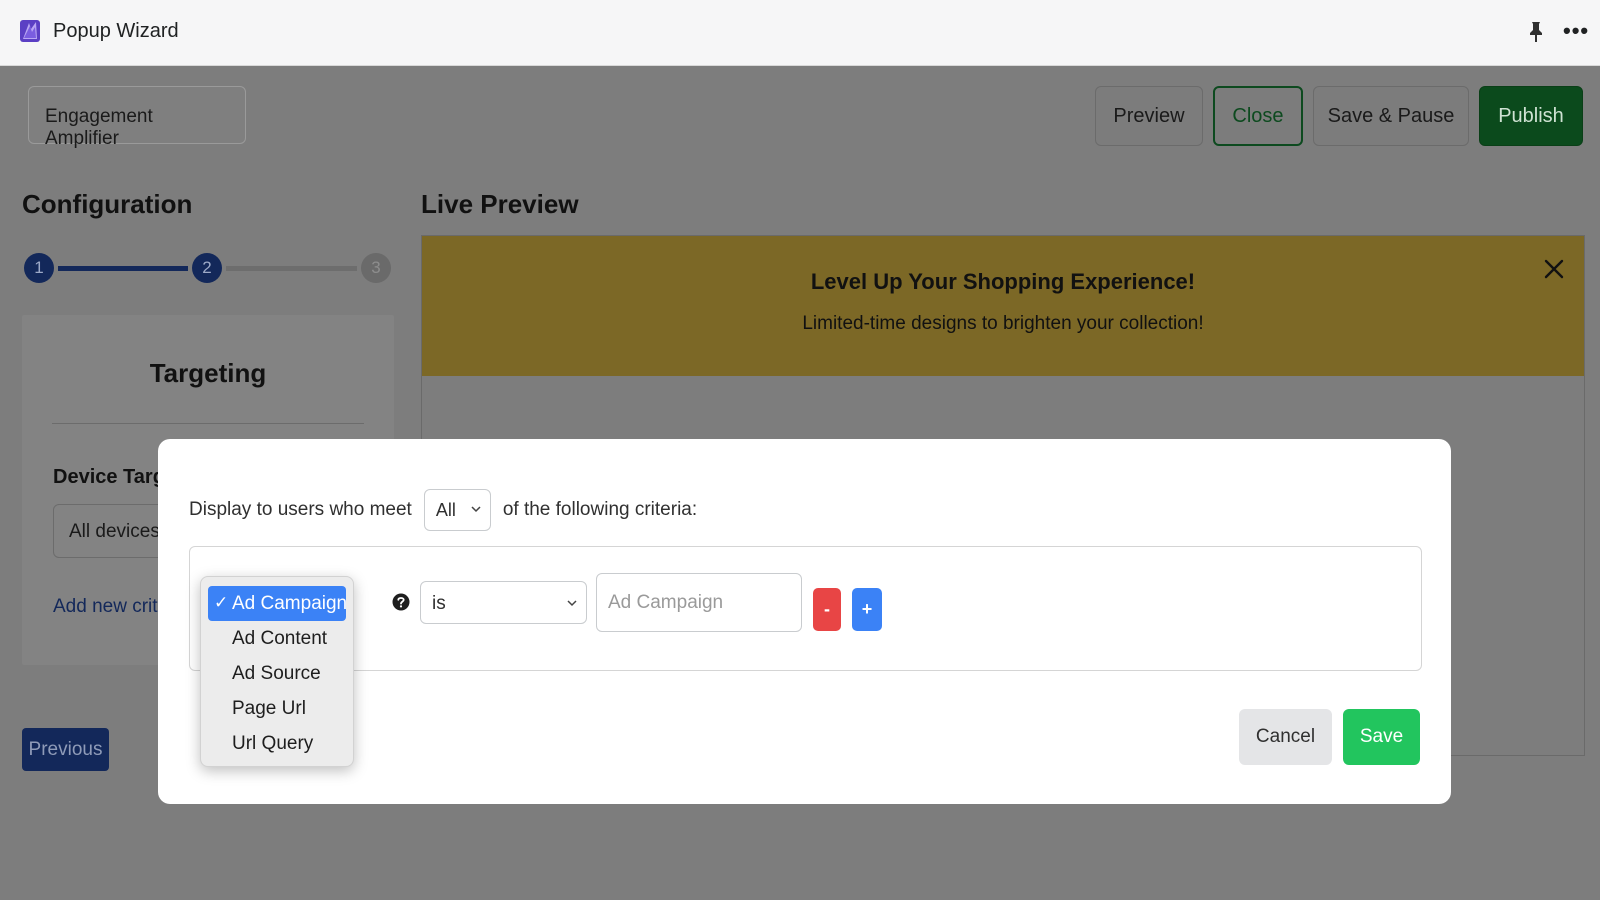  Describe the element at coordinates (110, 607) in the screenshot. I see `add-criteria-link: Add new crite` at that location.